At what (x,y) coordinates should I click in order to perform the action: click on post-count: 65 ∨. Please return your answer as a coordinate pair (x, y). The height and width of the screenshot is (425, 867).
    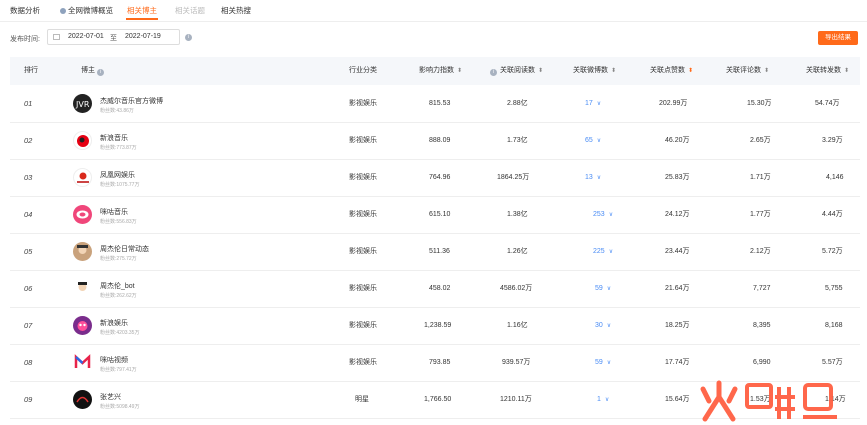
    Looking at the image, I should click on (593, 140).